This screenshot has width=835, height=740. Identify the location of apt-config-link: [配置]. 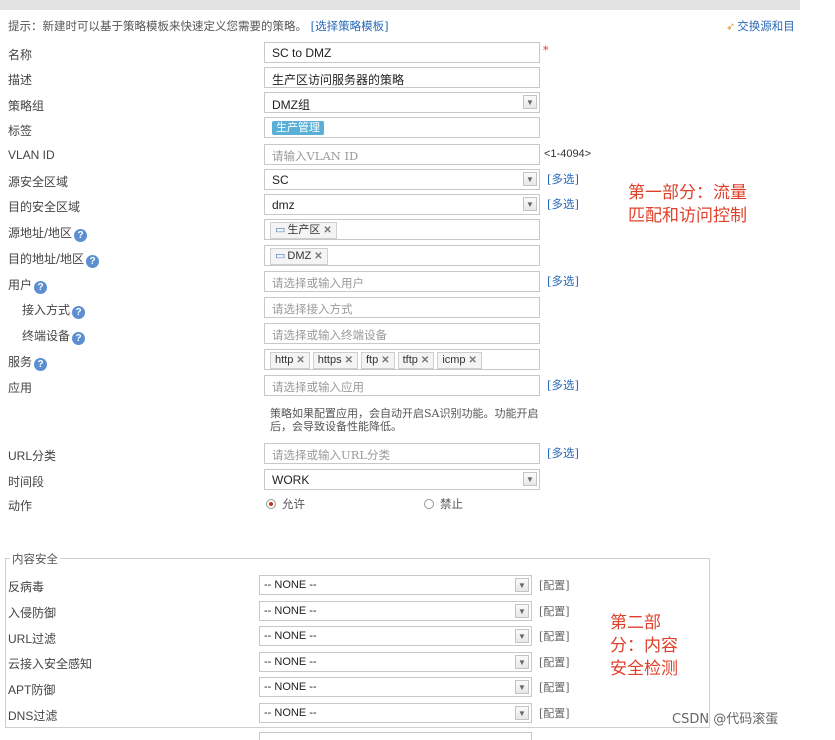
(554, 687).